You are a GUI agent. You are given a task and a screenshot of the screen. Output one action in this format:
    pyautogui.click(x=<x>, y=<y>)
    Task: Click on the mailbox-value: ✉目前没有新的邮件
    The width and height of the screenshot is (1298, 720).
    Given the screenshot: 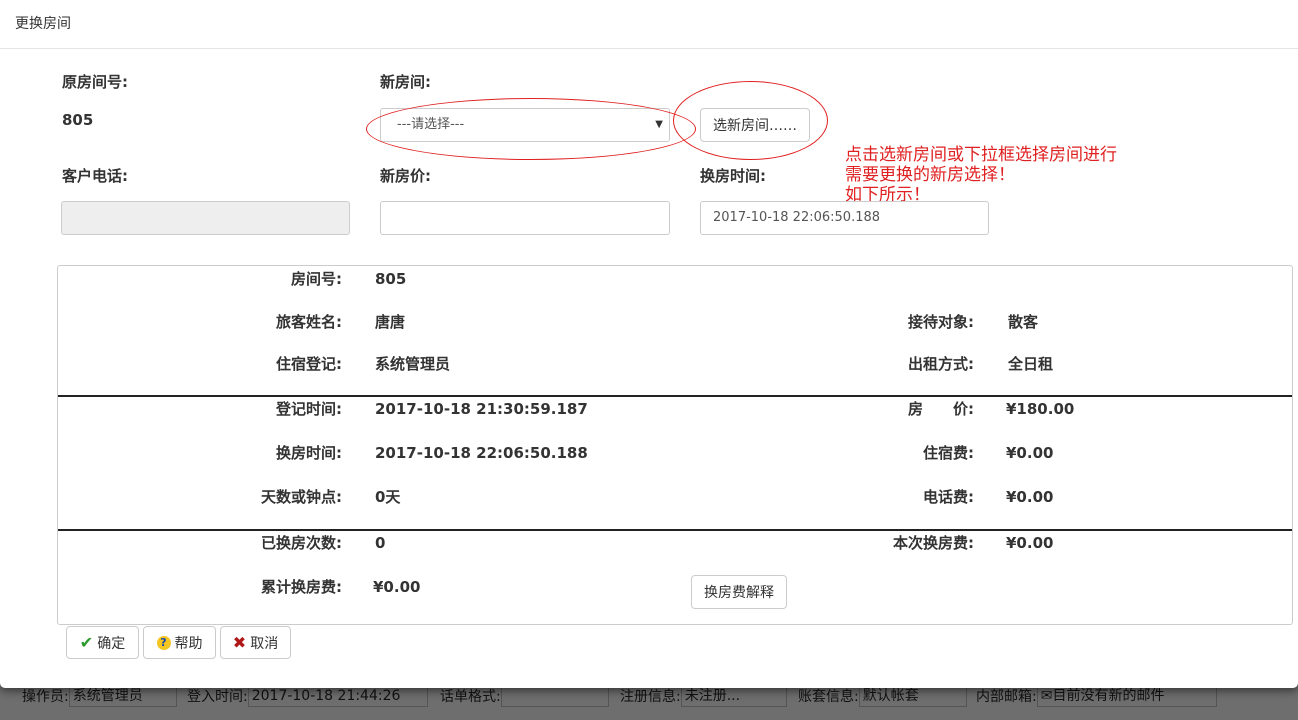 What is the action you would take?
    pyautogui.click(x=1126, y=696)
    